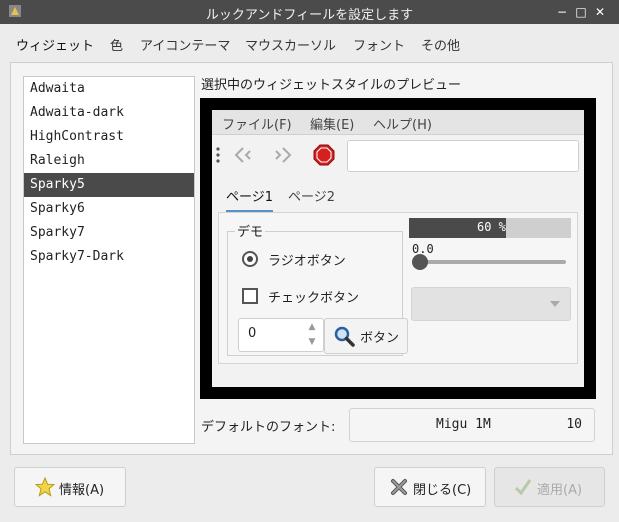 The width and height of the screenshot is (619, 522). Describe the element at coordinates (463, 424) in the screenshot. I see `font-name: Migu 1M` at that location.